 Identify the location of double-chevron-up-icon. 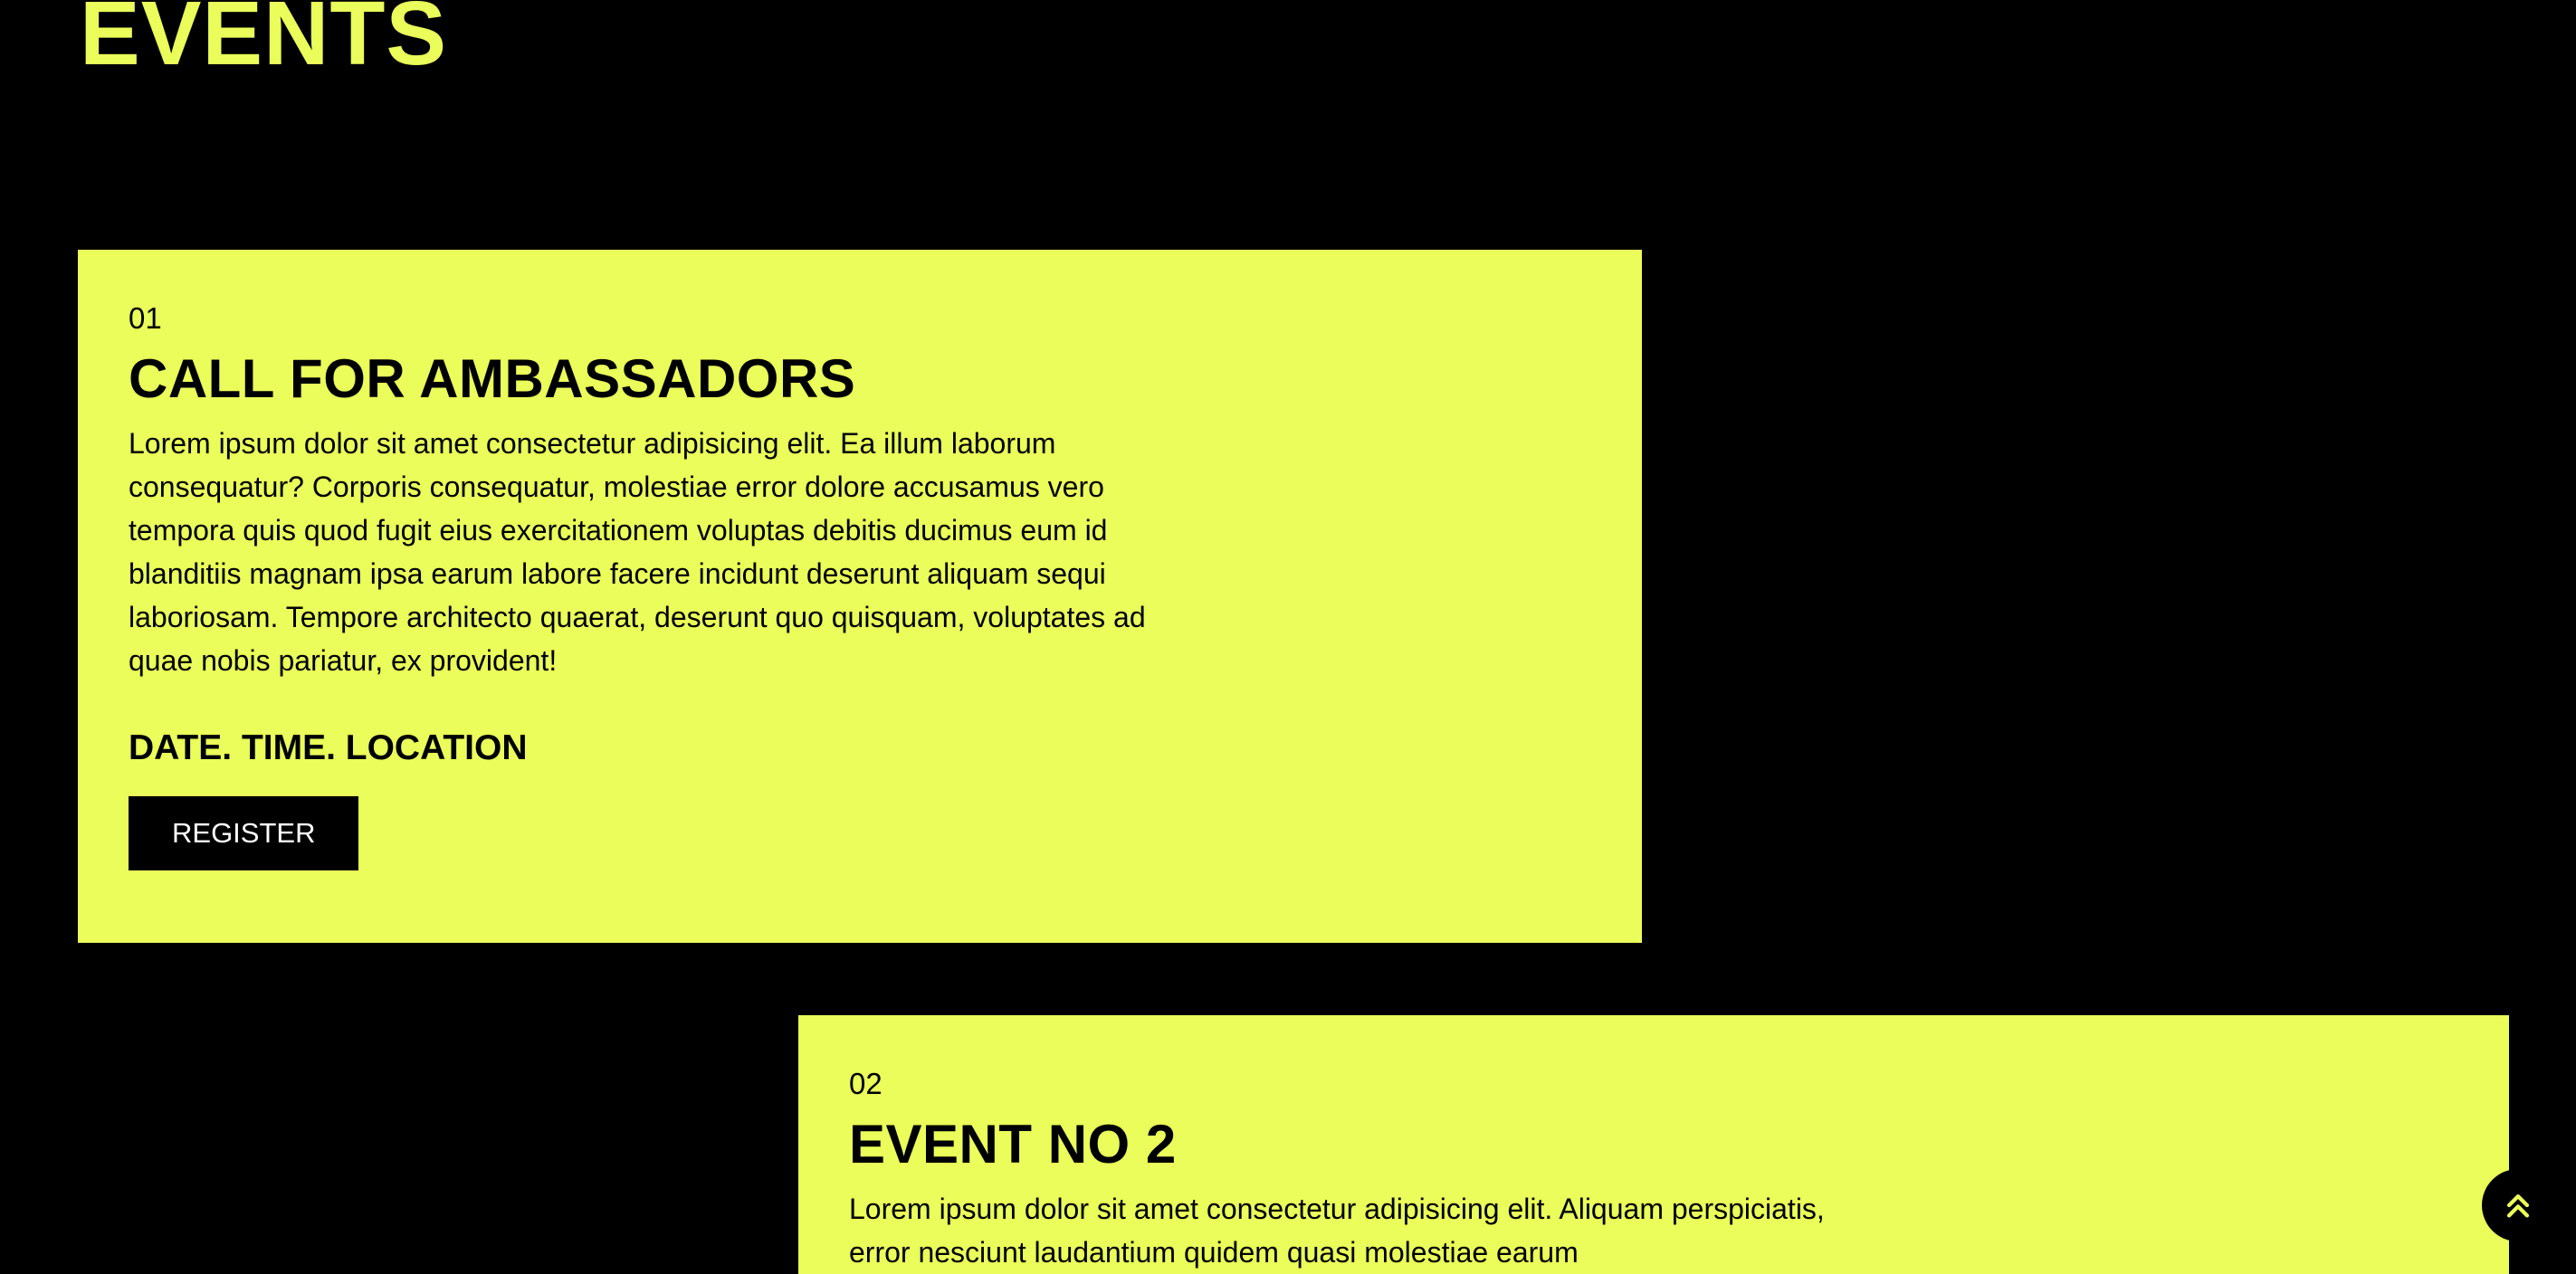
(2518, 1205).